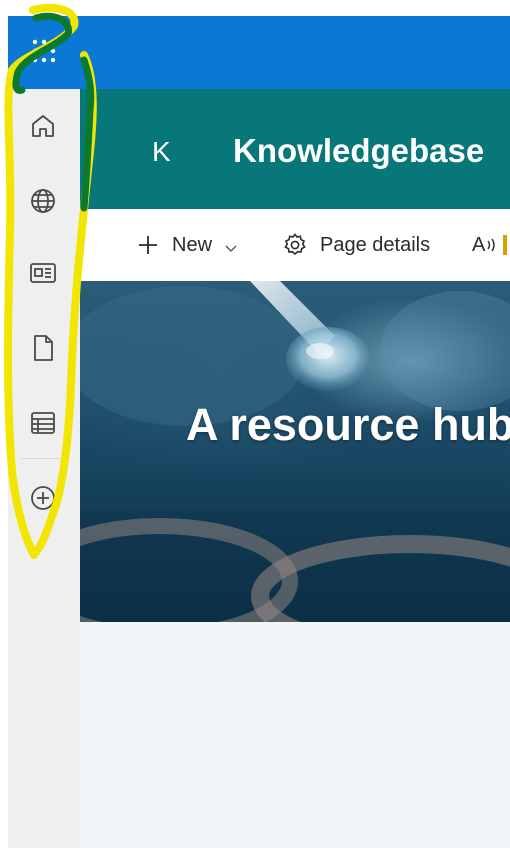 The width and height of the screenshot is (510, 848). I want to click on new-button: New, so click(187, 245).